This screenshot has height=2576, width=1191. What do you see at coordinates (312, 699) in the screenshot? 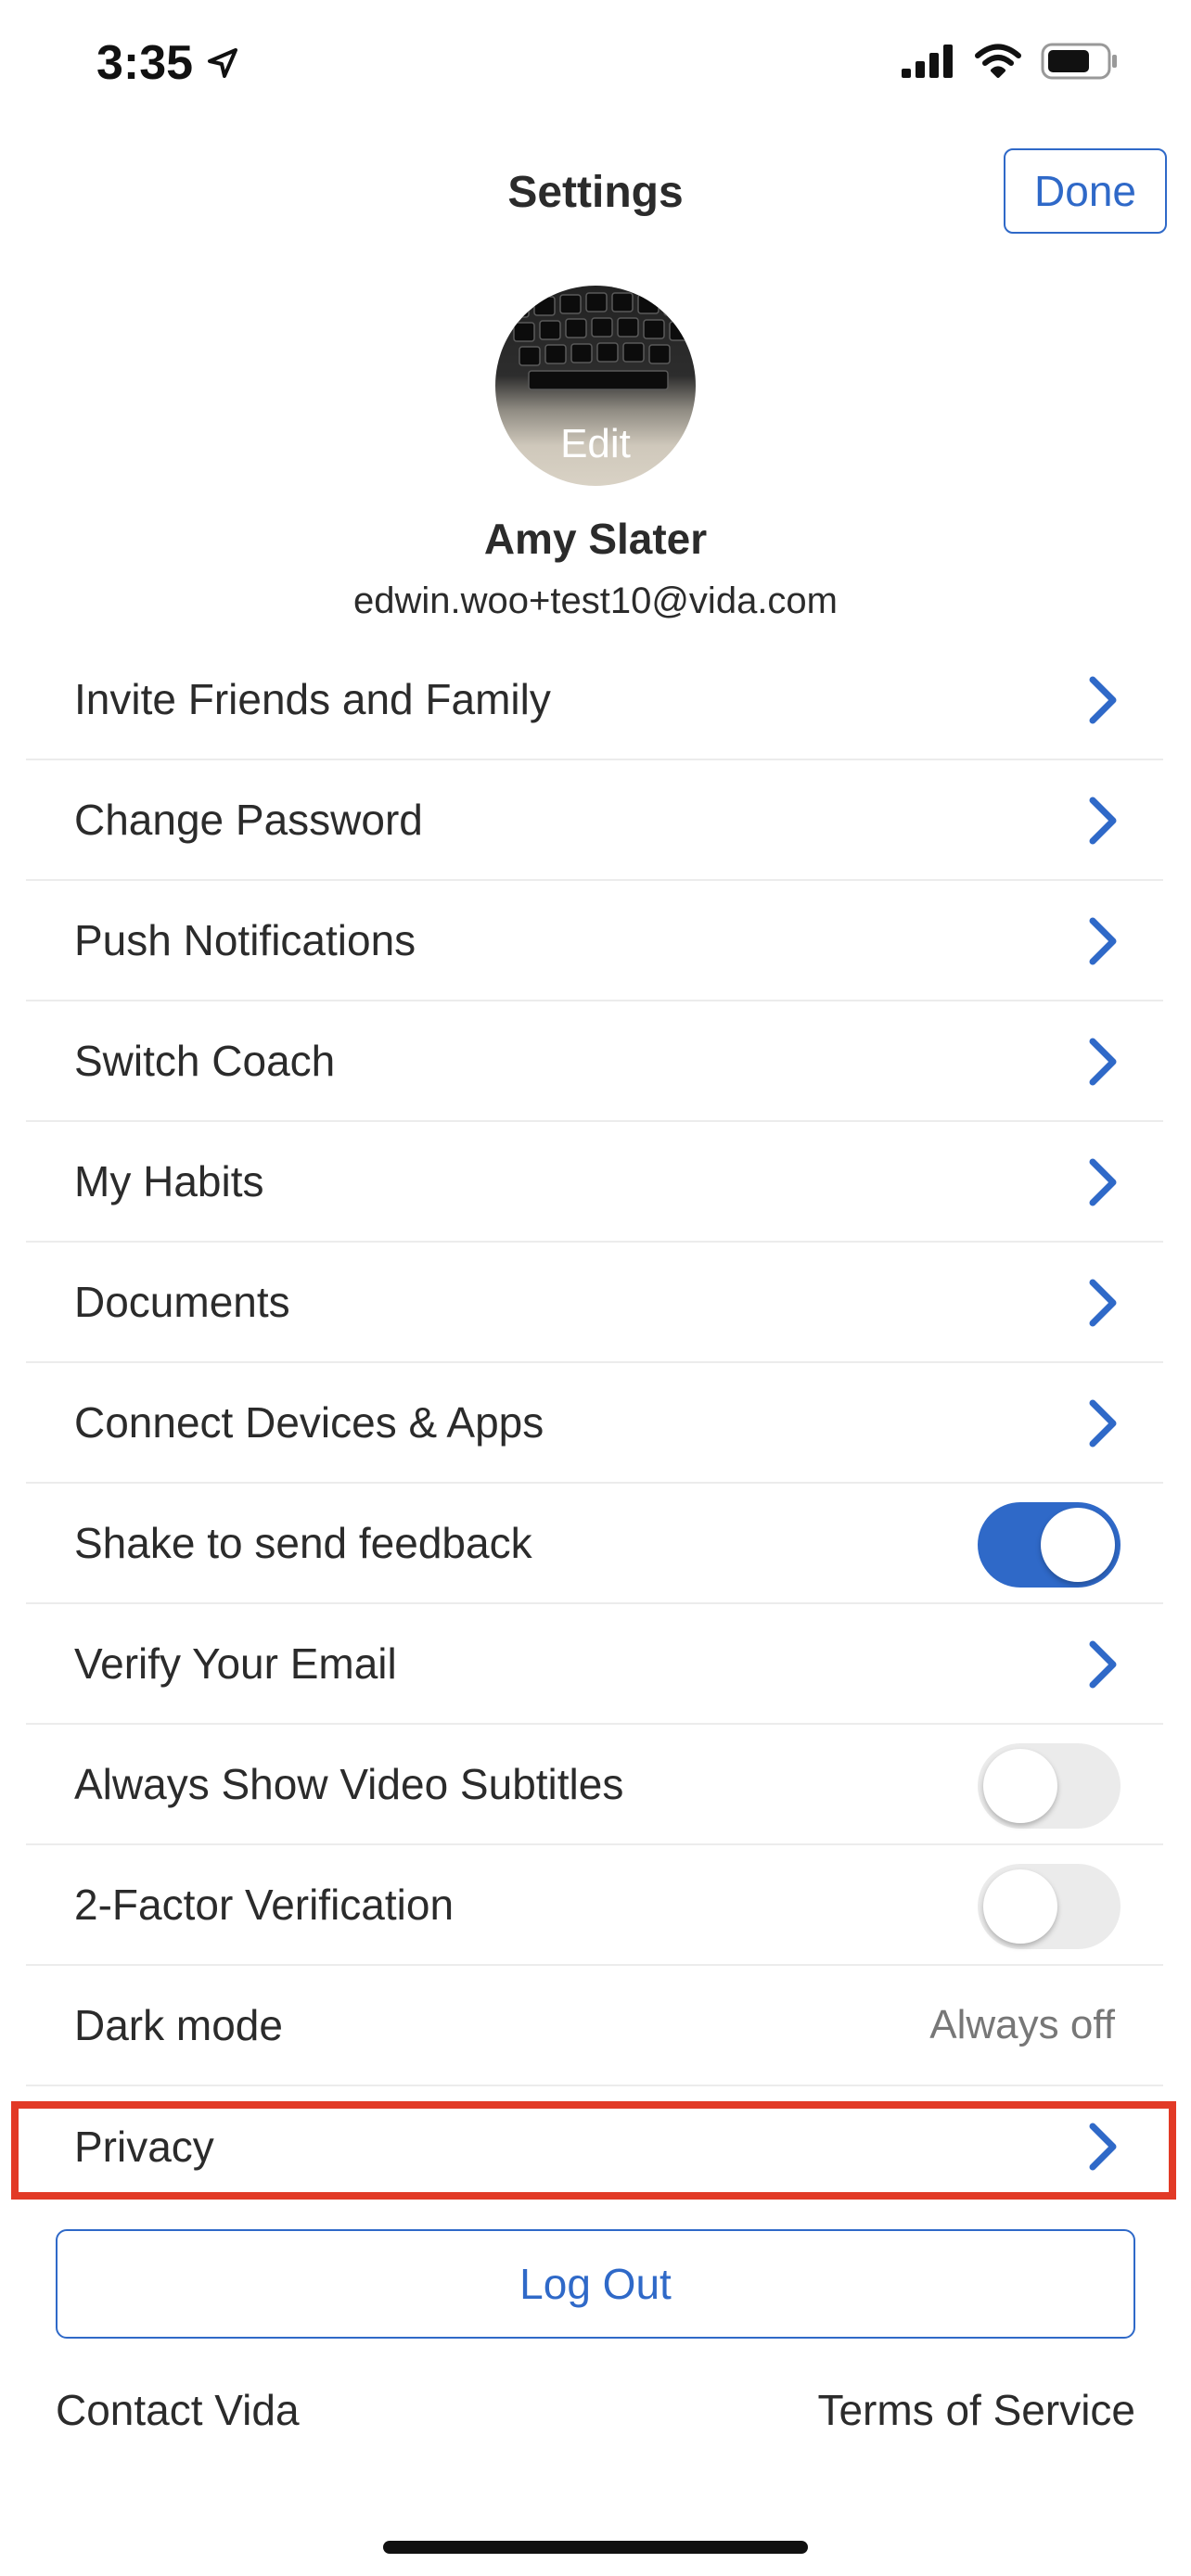
I see `settings-row-label: Invite Friends and Family` at bounding box center [312, 699].